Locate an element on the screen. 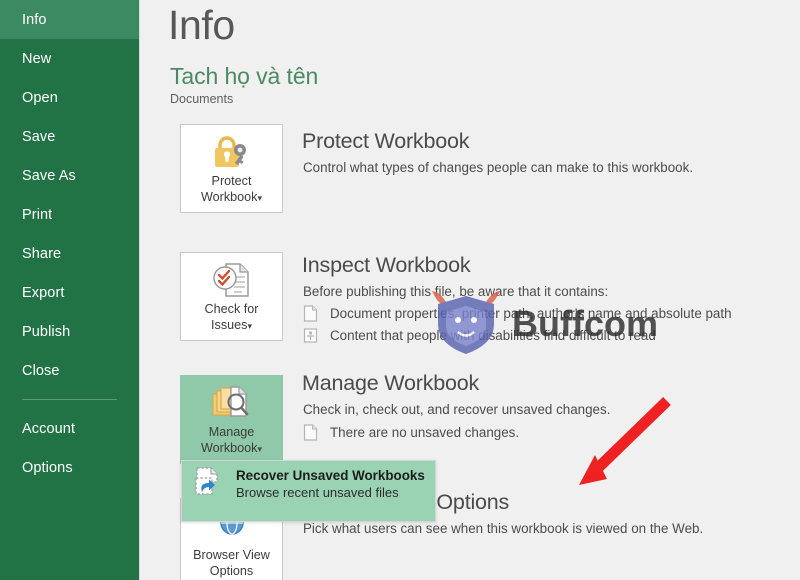  manage-workbook-heading: Manage Workbook is located at coordinates (391, 383).